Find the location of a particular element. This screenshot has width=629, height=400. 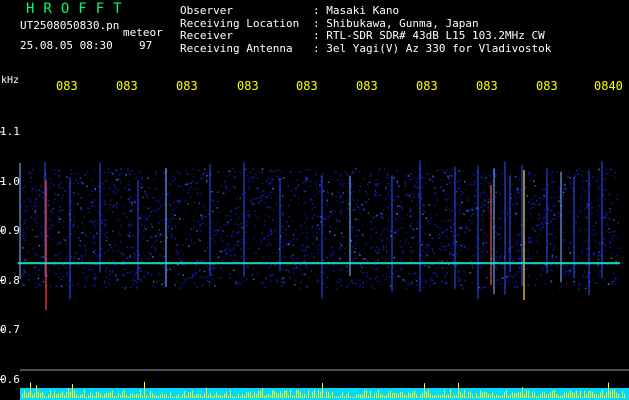

frequency-tick-label: 0.8 is located at coordinates (10, 280).